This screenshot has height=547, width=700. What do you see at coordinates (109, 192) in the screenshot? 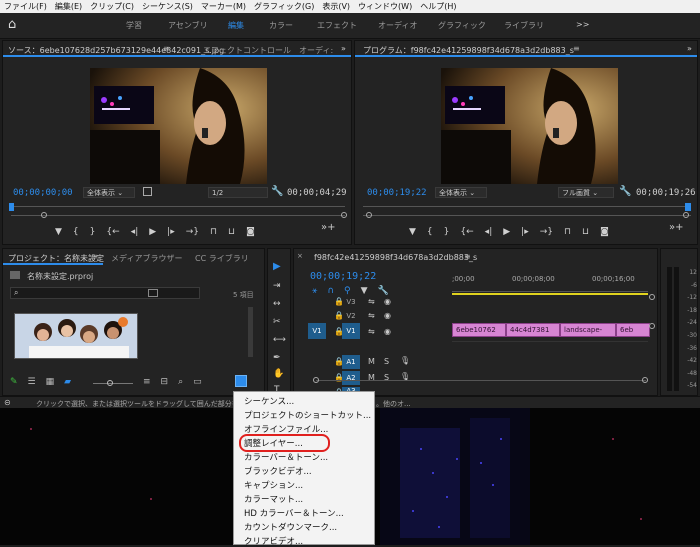
I see `source-zoom-dropdown: 全体表示 ⌄` at bounding box center [109, 192].